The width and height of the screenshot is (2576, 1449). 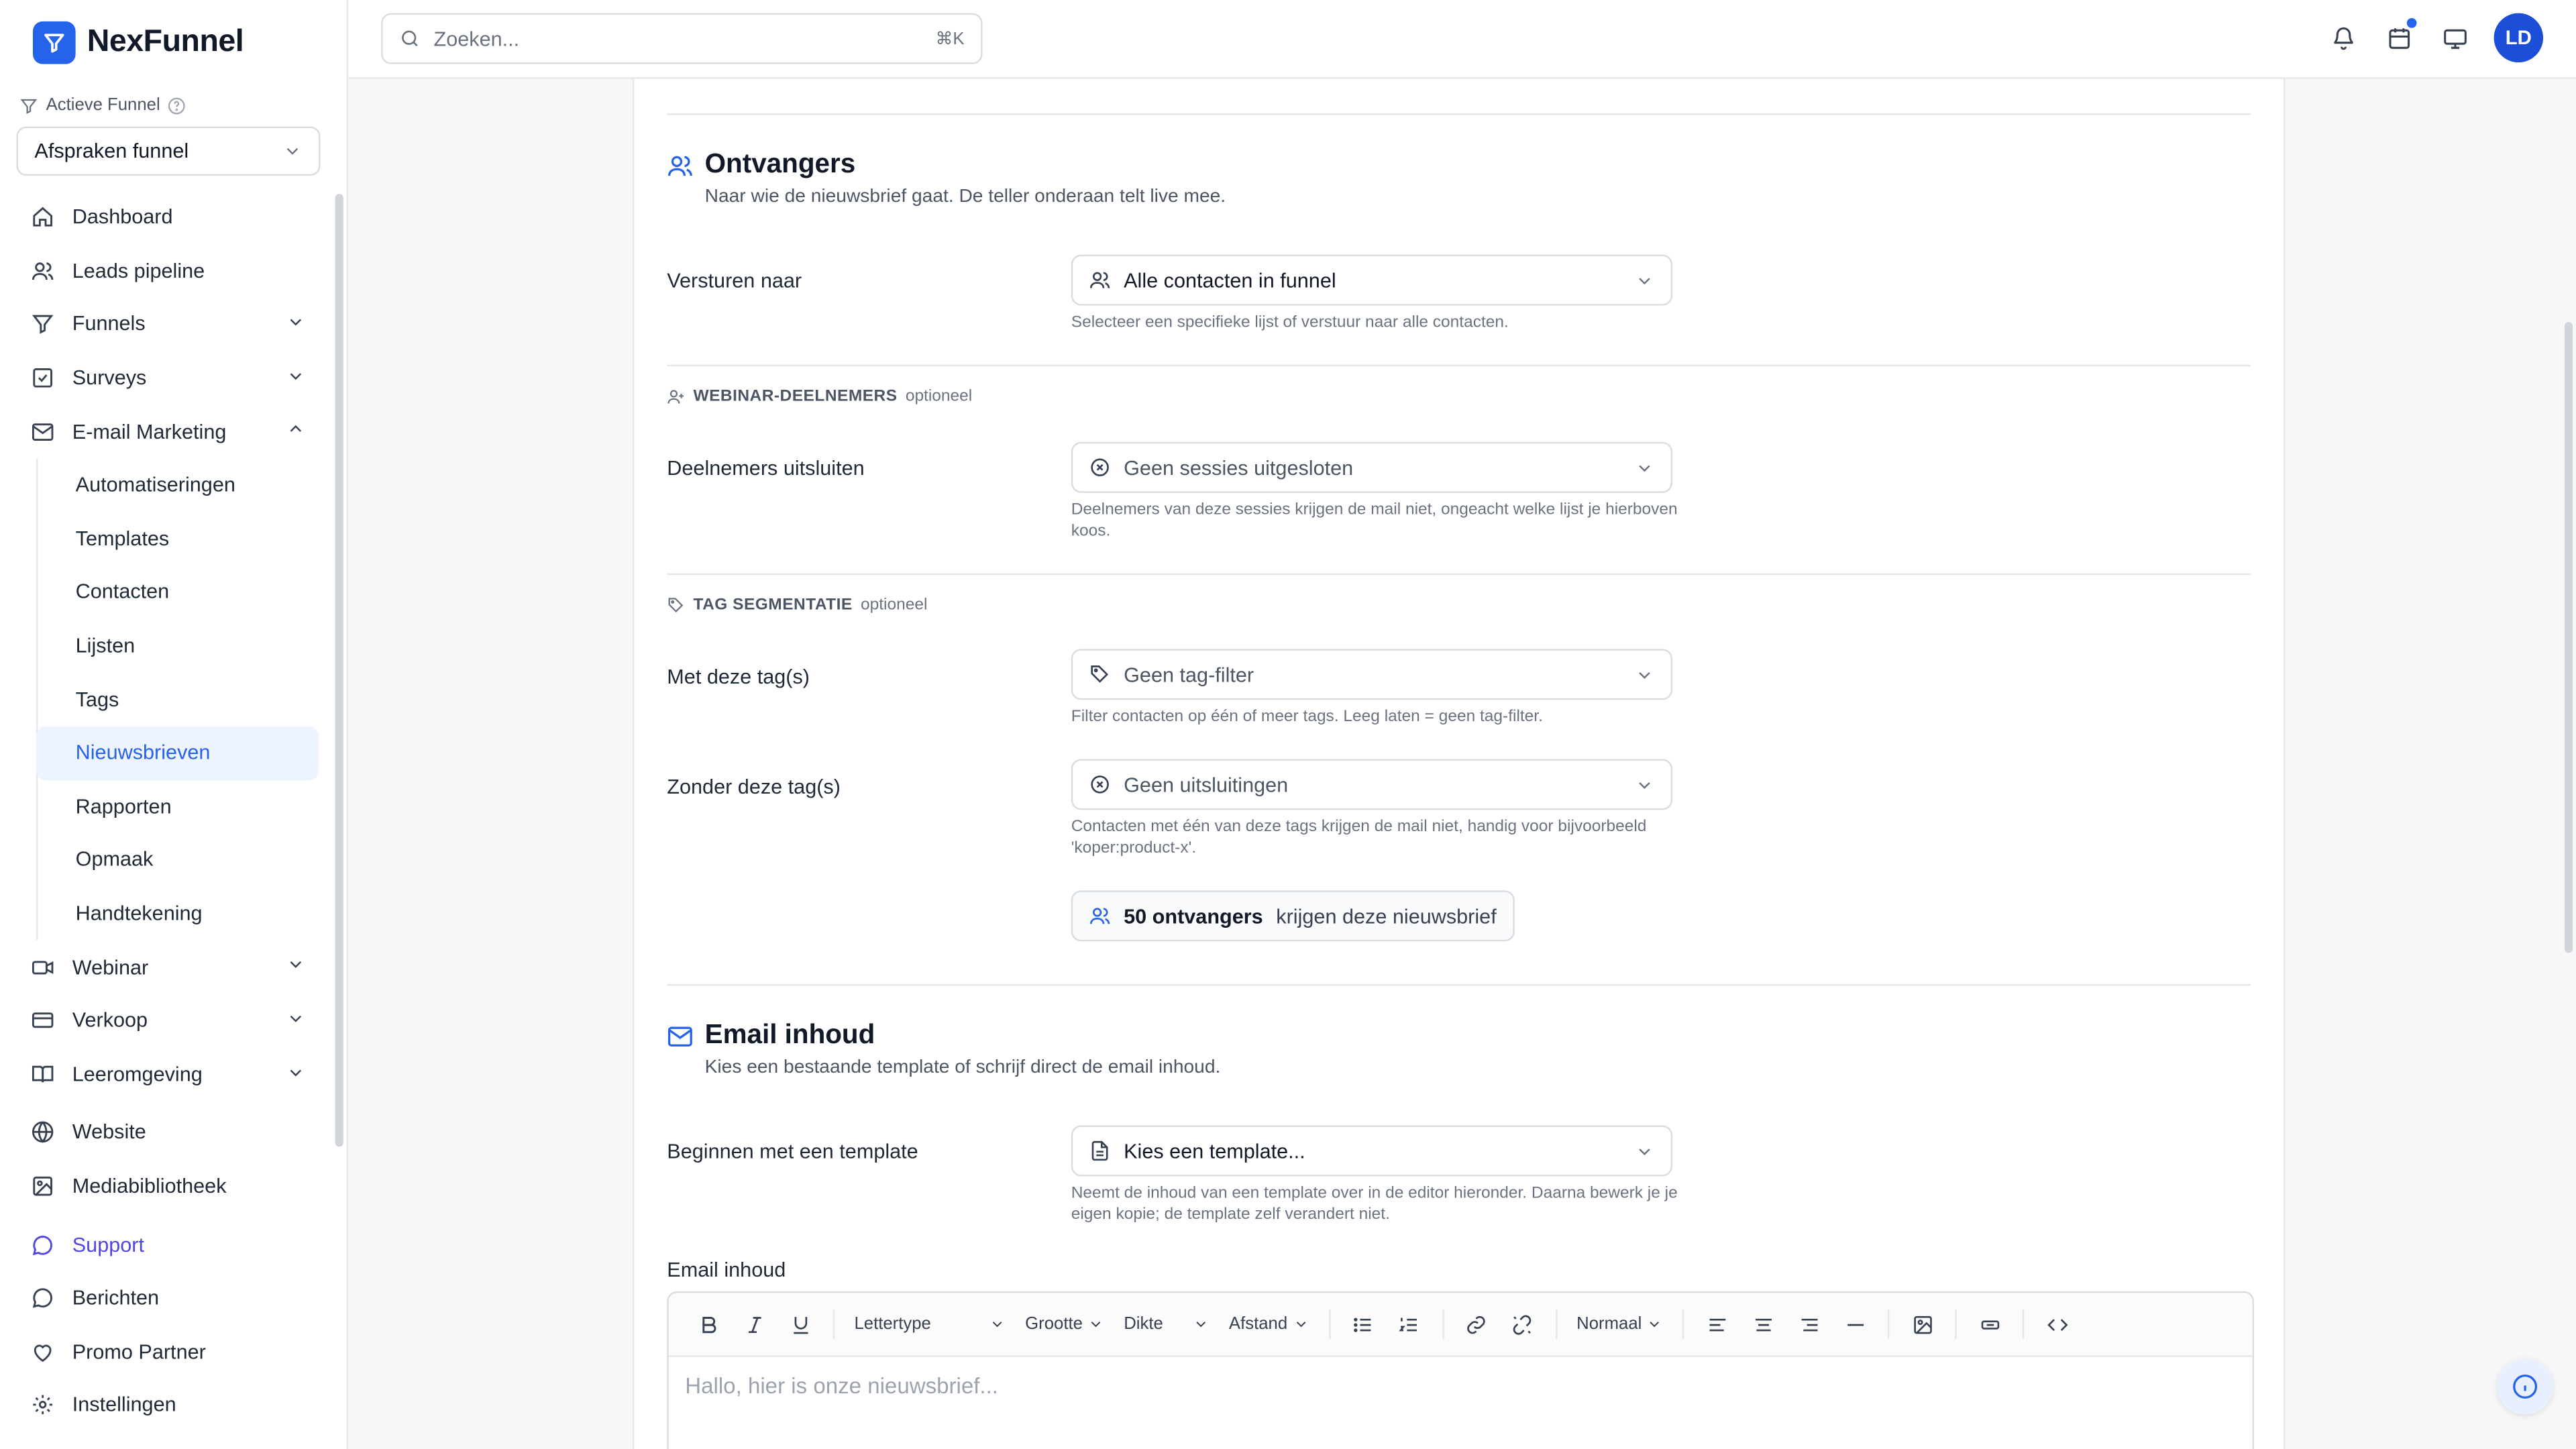 I want to click on sidebar-item-support: Support, so click(x=169, y=1244).